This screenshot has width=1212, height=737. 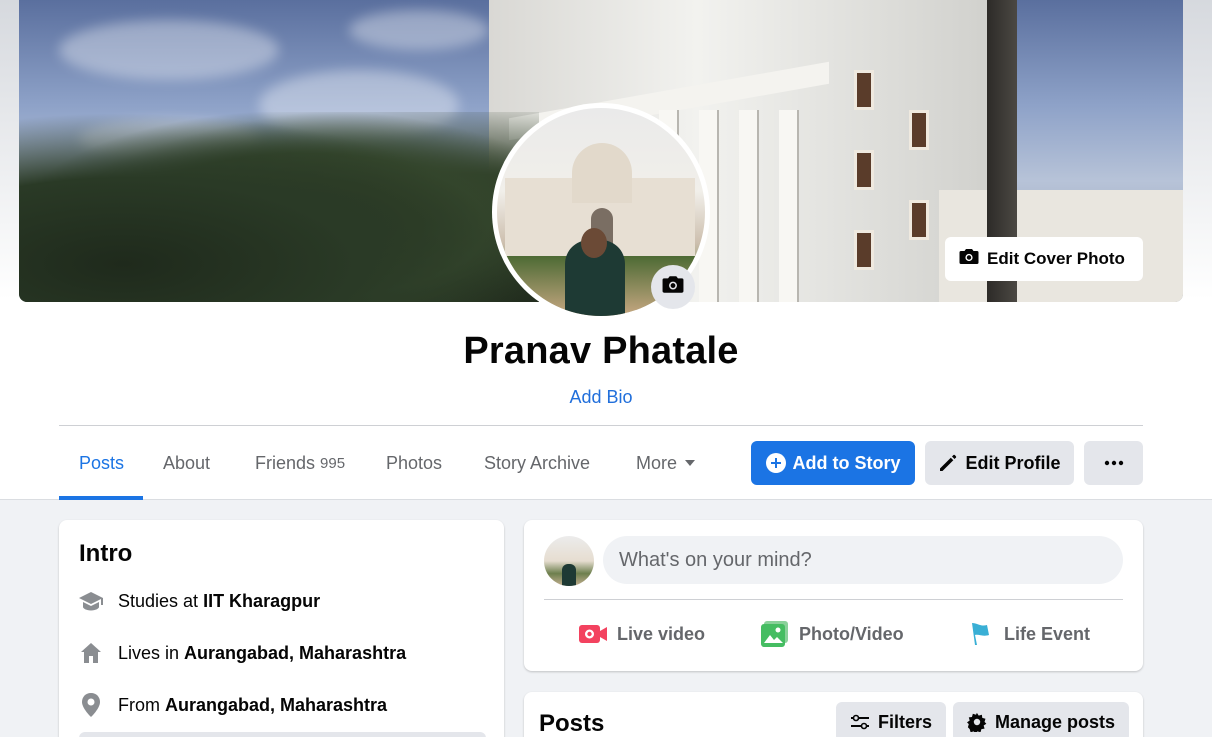 I want to click on whats-on-your-mind-input: What's on your mind?, so click(x=863, y=560).